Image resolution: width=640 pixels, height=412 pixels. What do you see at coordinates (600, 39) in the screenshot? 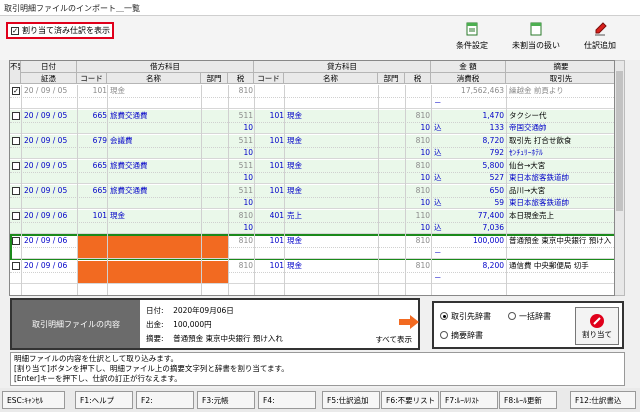
I see `add-entry-button: 仕訳追加` at bounding box center [600, 39].